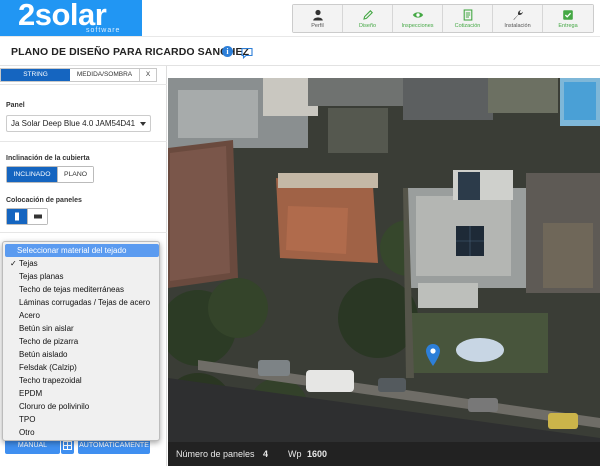 This screenshot has width=600, height=466. I want to click on wp-label: Wp, so click(295, 454).